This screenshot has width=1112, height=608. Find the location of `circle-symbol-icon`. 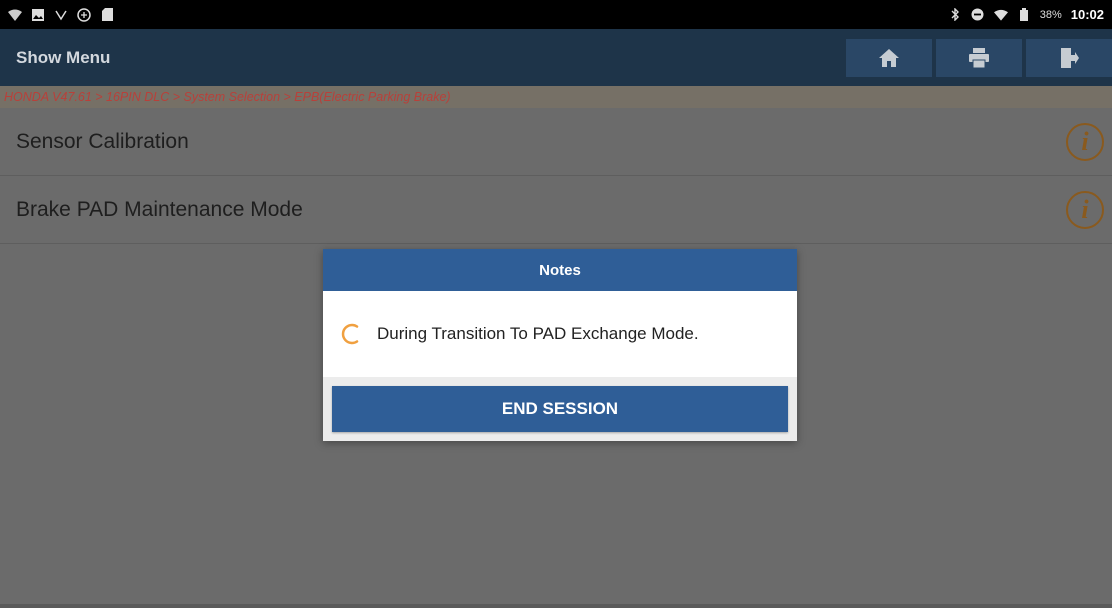

circle-symbol-icon is located at coordinates (84, 14).